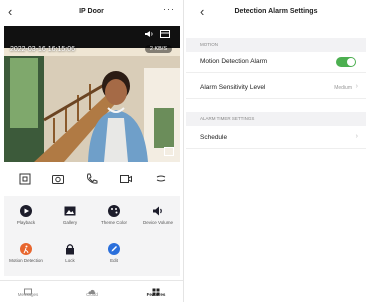 This screenshot has width=366, height=302. I want to click on feature-edit: Edit, so click(114, 256).